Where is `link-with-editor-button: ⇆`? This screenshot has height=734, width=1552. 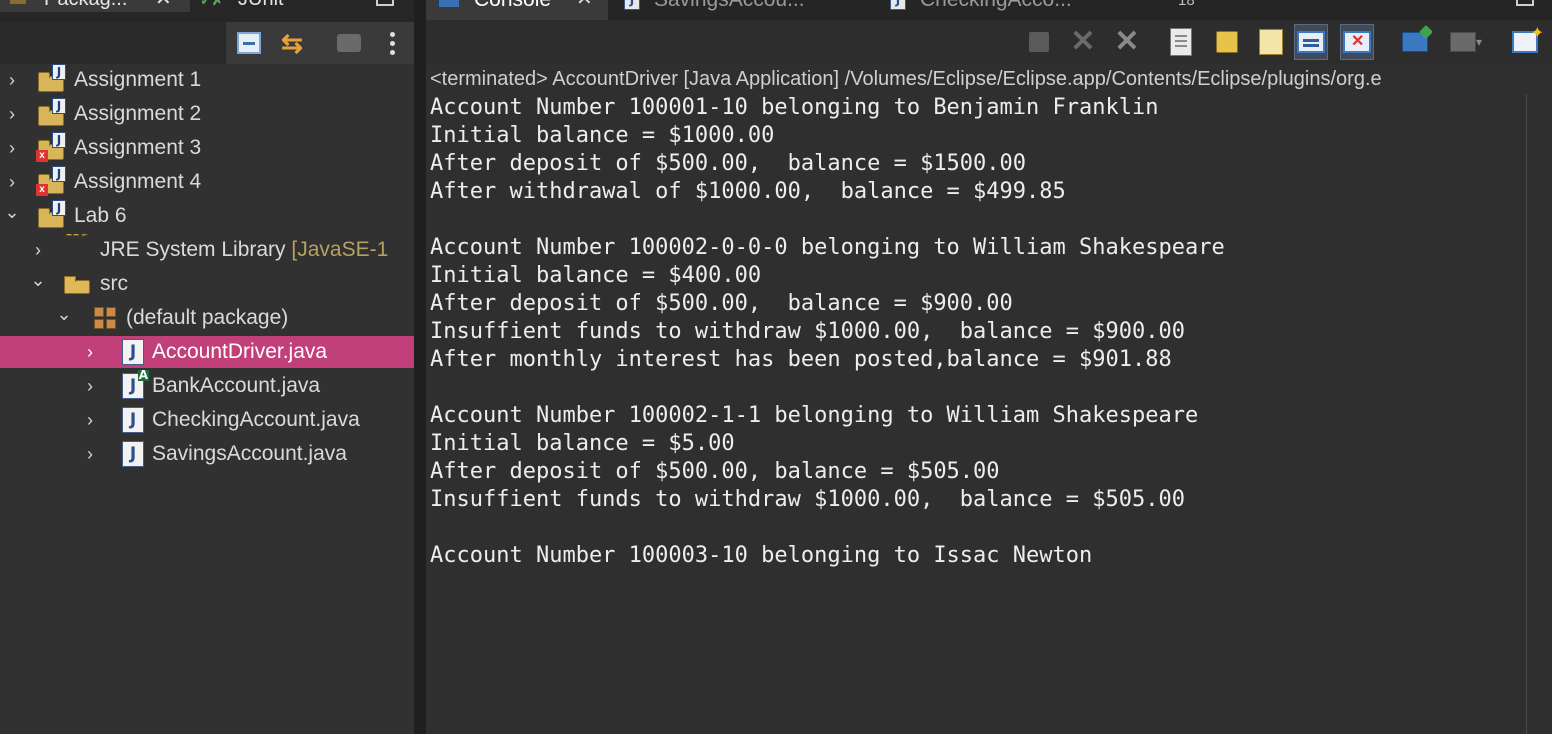
link-with-editor-button: ⇆ is located at coordinates (292, 43).